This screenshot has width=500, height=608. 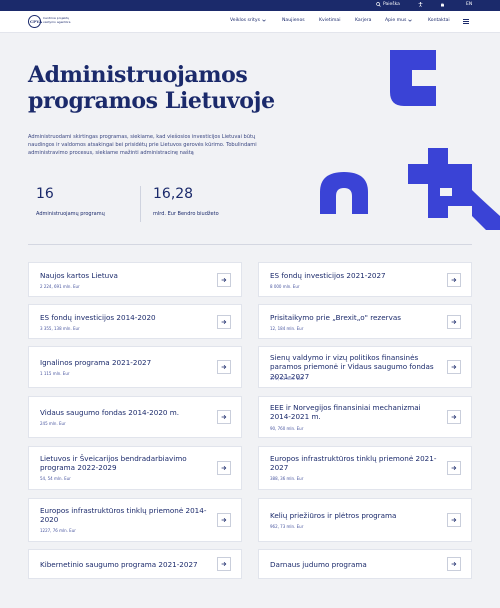 I want to click on nav-item-kvietimai: Kvietimai, so click(x=329, y=20).